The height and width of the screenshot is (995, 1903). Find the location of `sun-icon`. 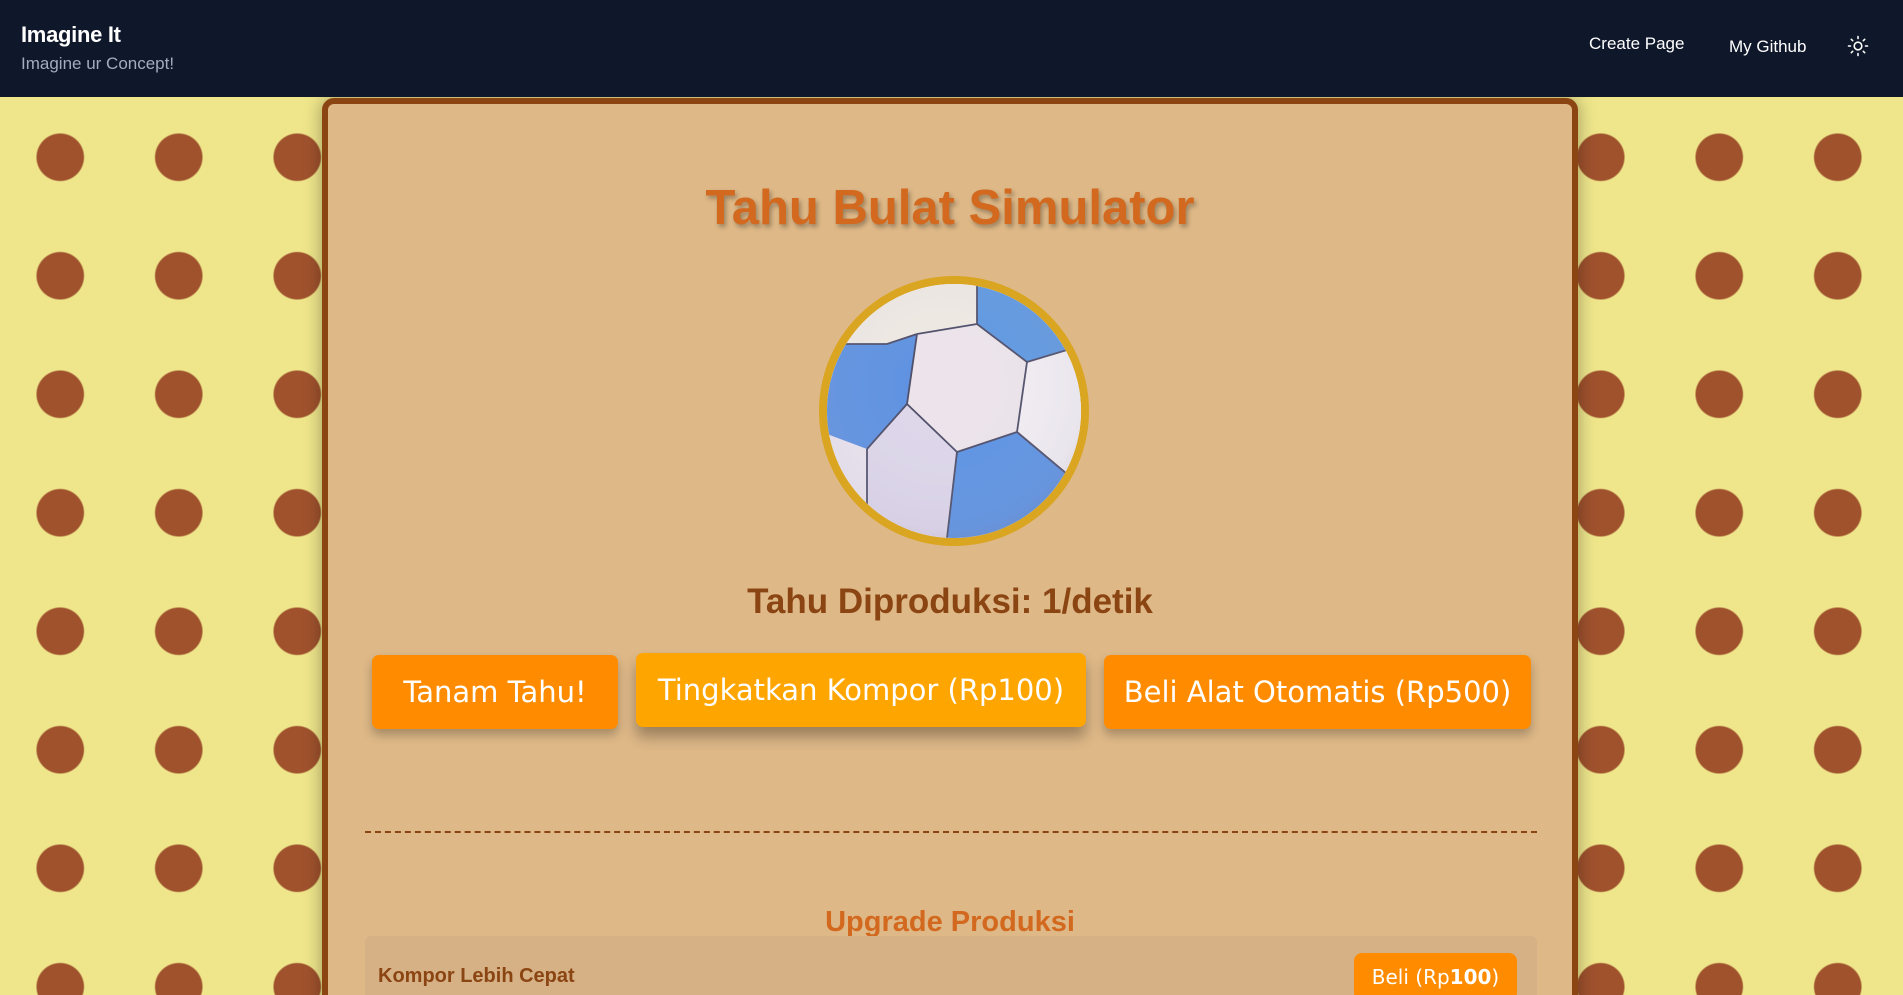

sun-icon is located at coordinates (1858, 46).